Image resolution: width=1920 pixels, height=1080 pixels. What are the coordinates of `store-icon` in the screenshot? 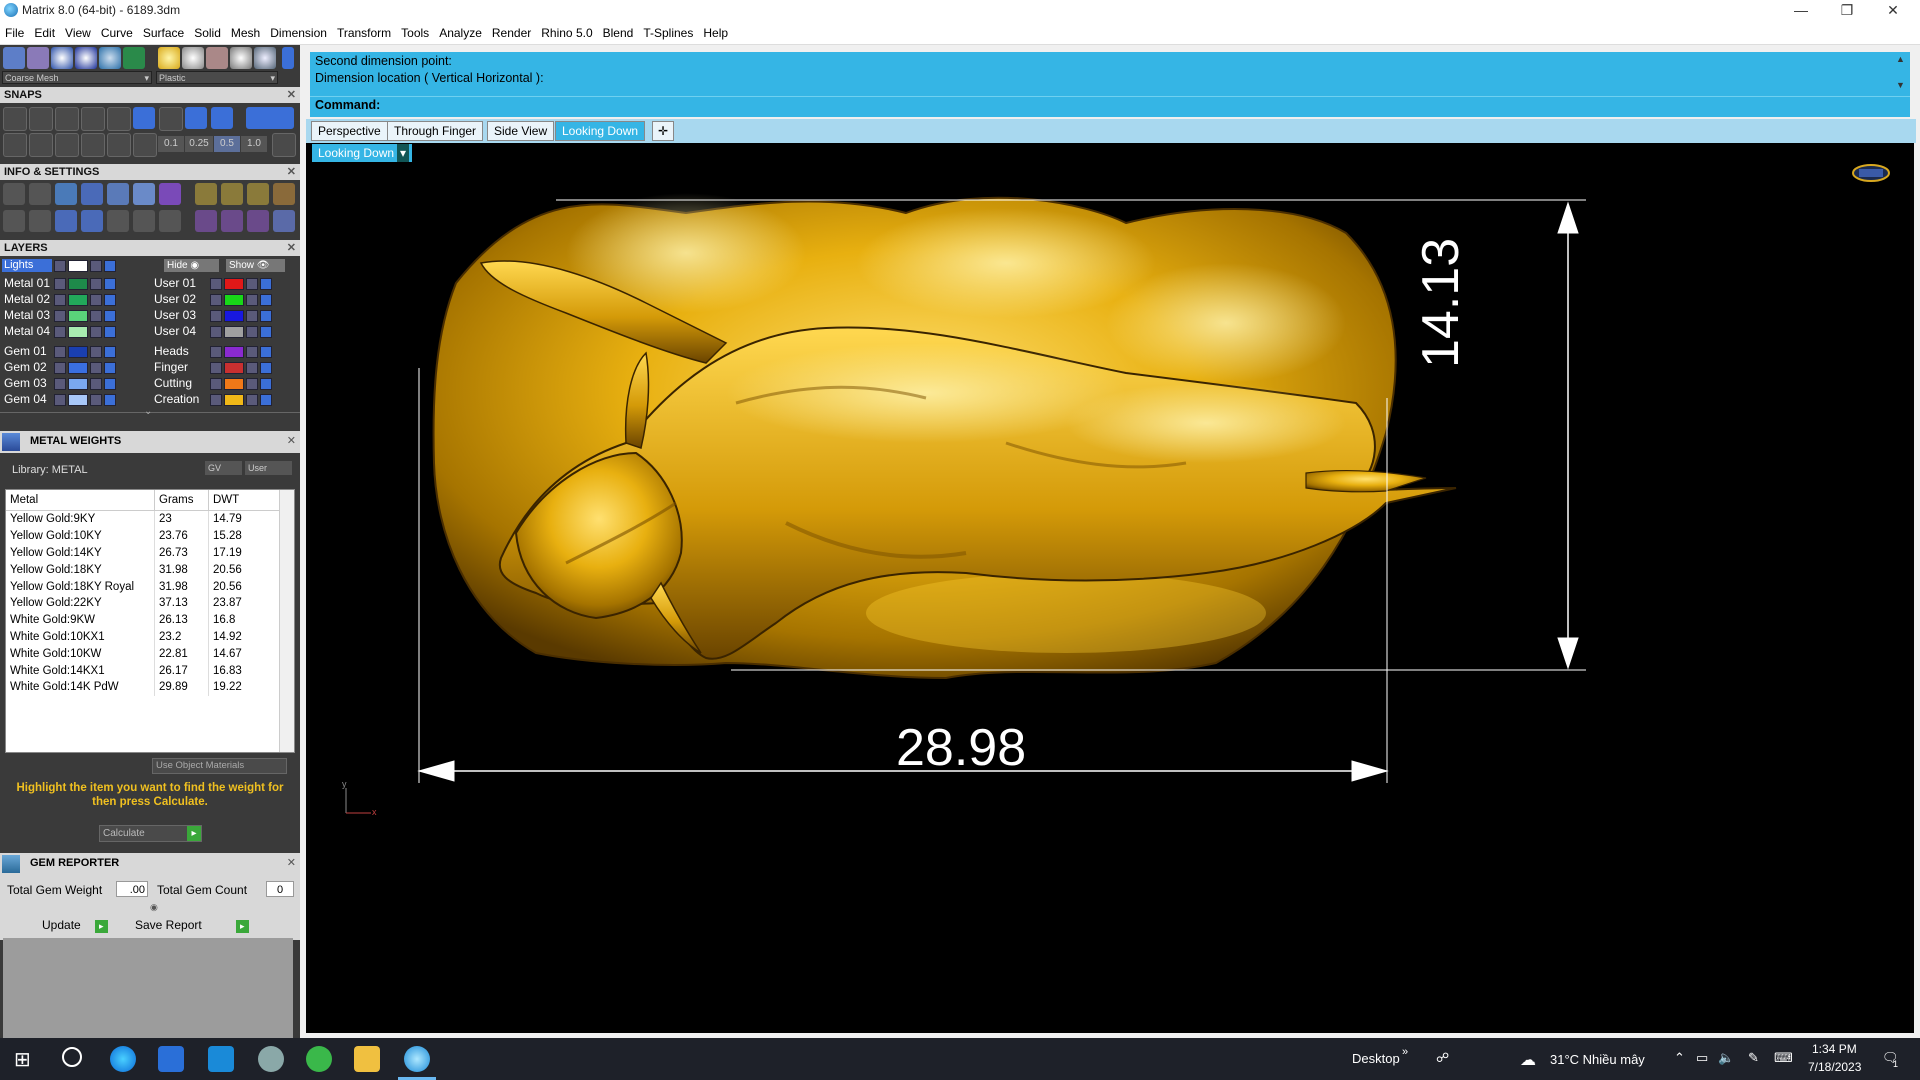 It's located at (171, 1059).